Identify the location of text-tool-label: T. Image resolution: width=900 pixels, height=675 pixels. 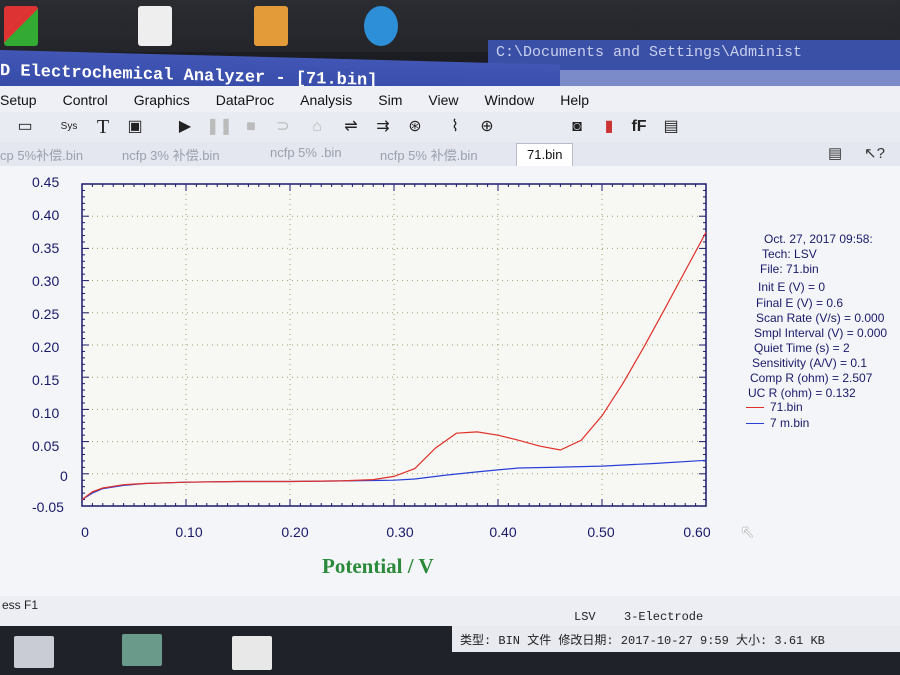
(103, 127).